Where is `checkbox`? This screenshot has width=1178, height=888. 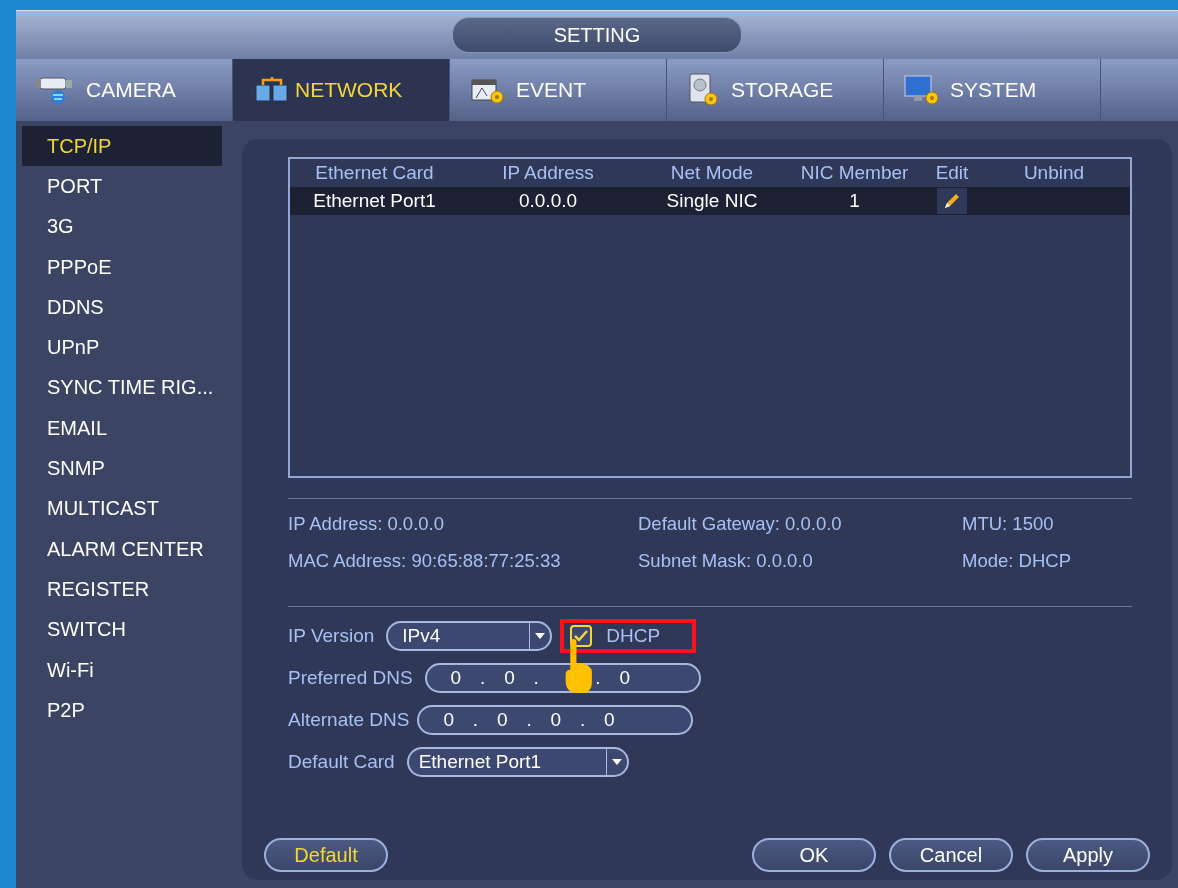
checkbox is located at coordinates (581, 636).